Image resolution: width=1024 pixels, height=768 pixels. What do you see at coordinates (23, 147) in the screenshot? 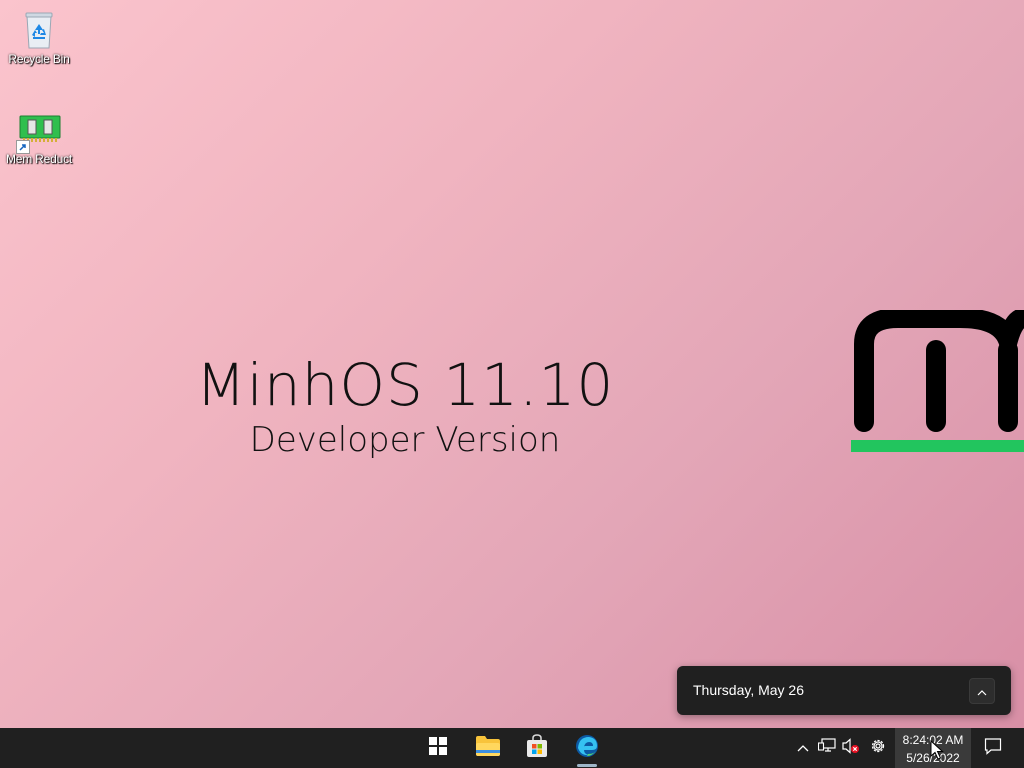
I see `shortcut-arrow-icon` at bounding box center [23, 147].